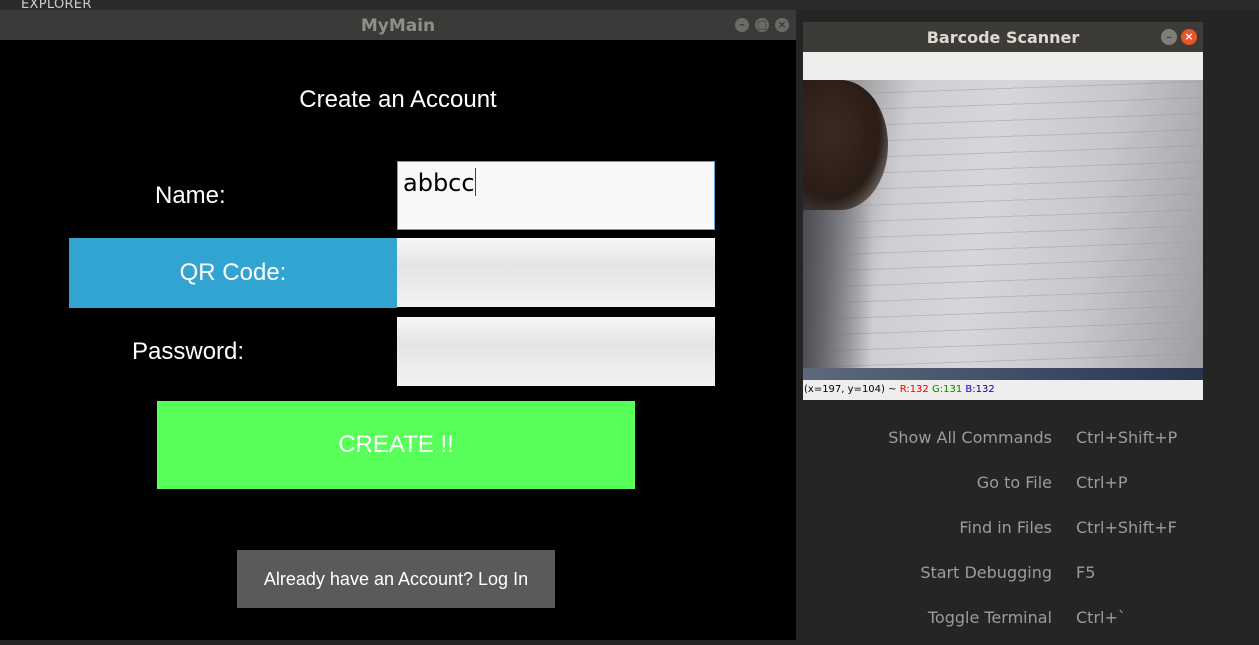  What do you see at coordinates (233, 273) in the screenshot?
I see `qr-code-button: QR Code:` at bounding box center [233, 273].